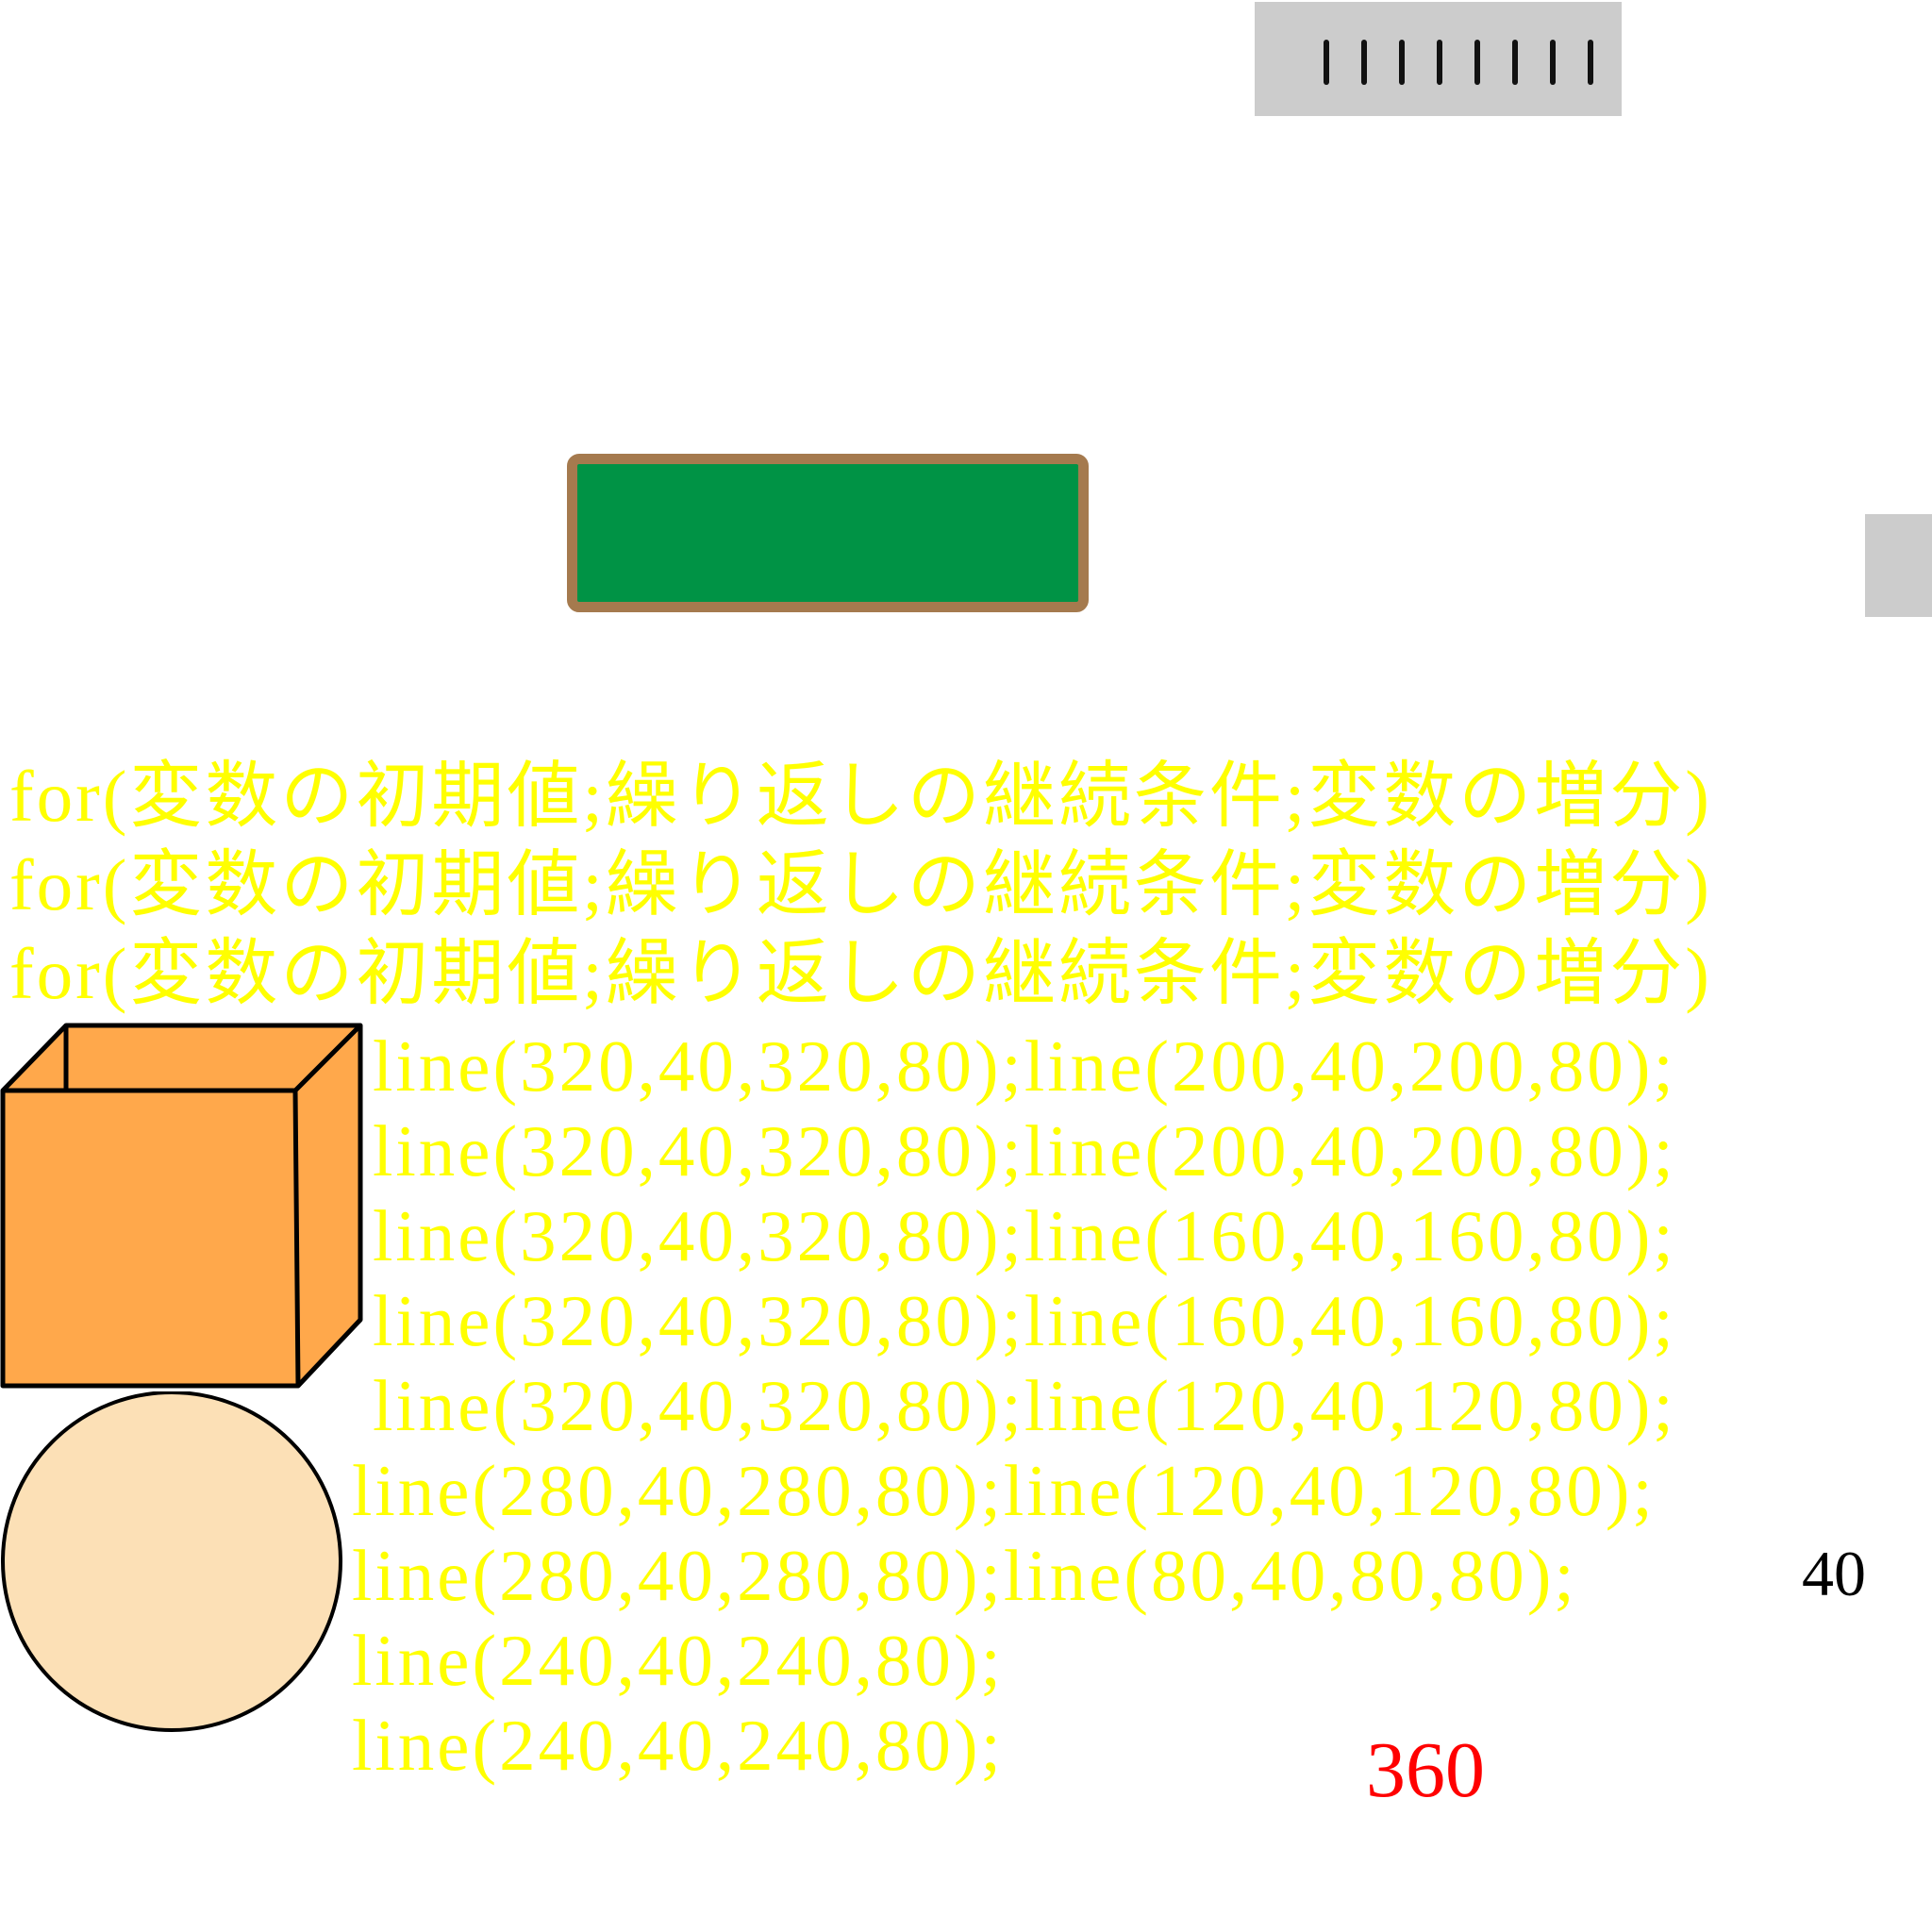  What do you see at coordinates (861, 884) in the screenshot?
I see `for-loop-line-2: for(変数の初期値;繰り返しの継続条件;変数の増分)` at bounding box center [861, 884].